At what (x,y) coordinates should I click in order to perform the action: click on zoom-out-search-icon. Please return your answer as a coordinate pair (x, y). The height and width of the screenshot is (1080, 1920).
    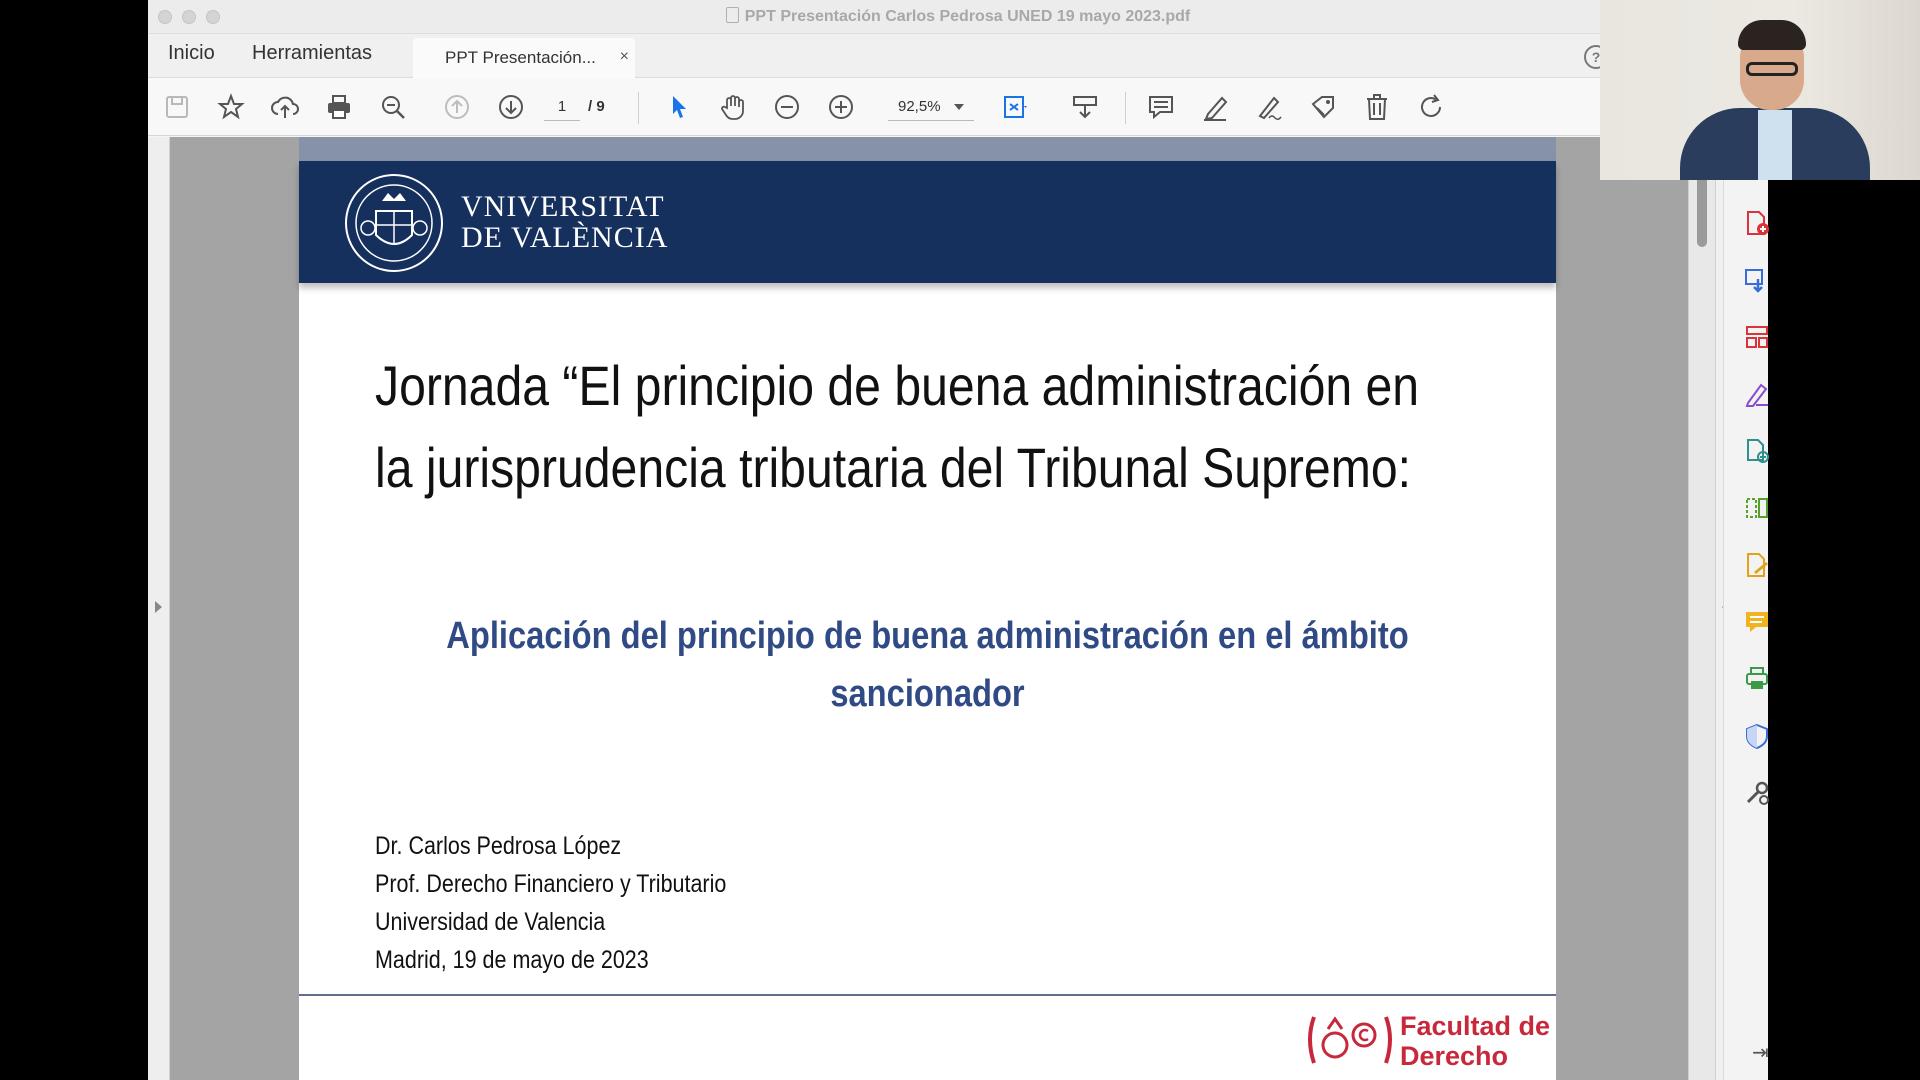
    Looking at the image, I should click on (393, 107).